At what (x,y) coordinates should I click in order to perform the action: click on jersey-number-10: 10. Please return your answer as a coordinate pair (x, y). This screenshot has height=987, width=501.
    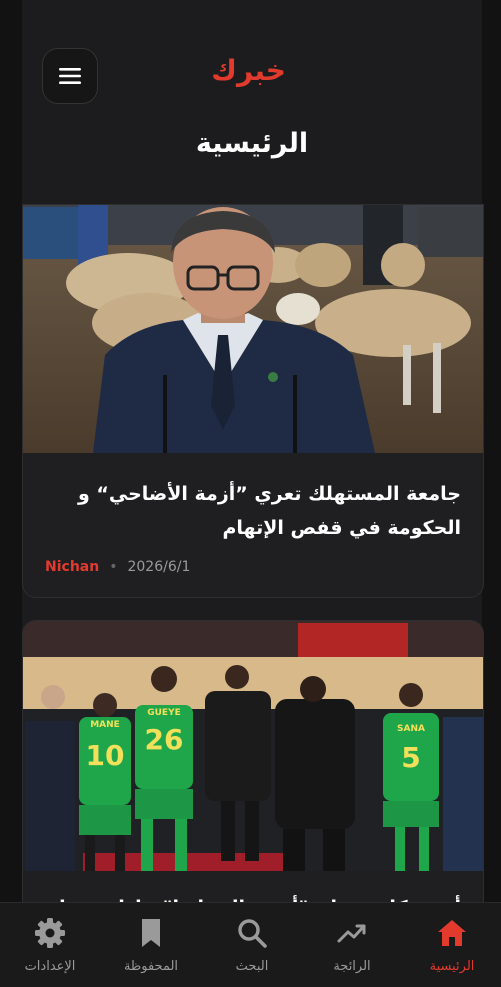
    Looking at the image, I should click on (105, 755).